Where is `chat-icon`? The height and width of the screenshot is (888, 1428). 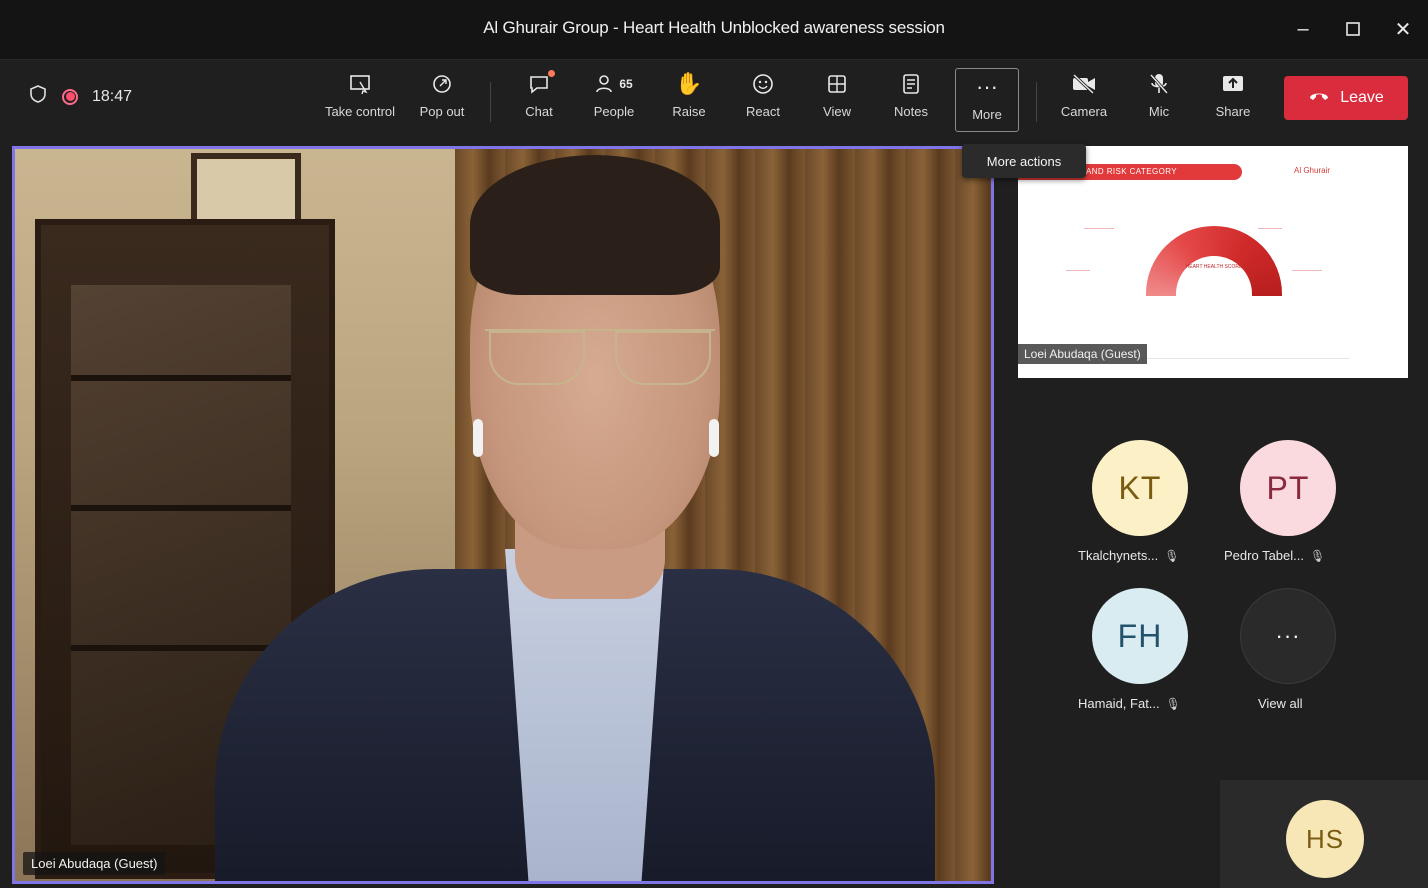
chat-icon is located at coordinates (541, 84).